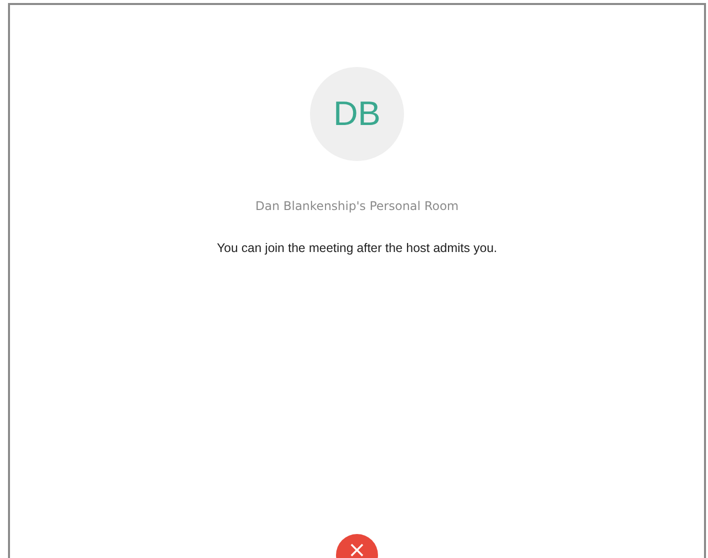 The image size is (708, 558). I want to click on leave-button: ×, so click(357, 546).